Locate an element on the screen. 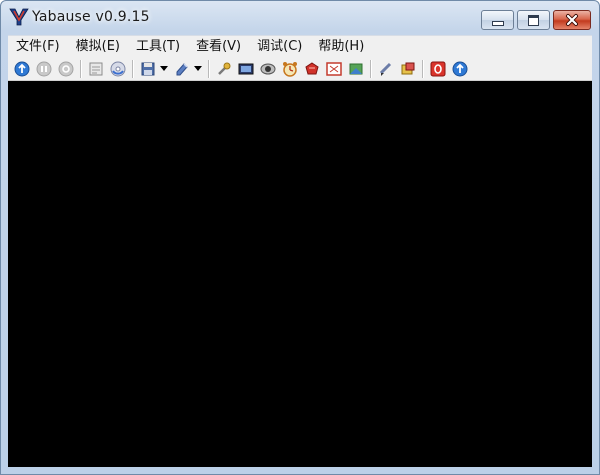 Image resolution: width=600 pixels, height=475 pixels. frame-skip-button is located at coordinates (268, 69).